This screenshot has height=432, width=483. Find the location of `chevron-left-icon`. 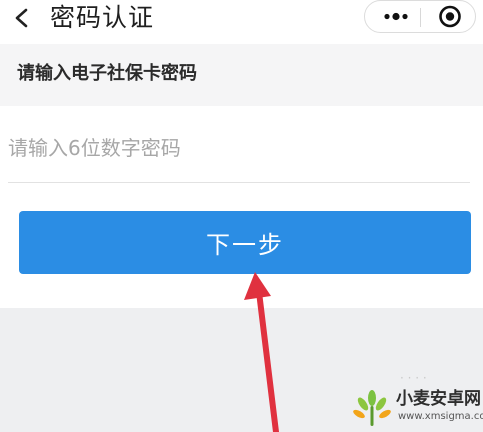

chevron-left-icon is located at coordinates (23, 18).